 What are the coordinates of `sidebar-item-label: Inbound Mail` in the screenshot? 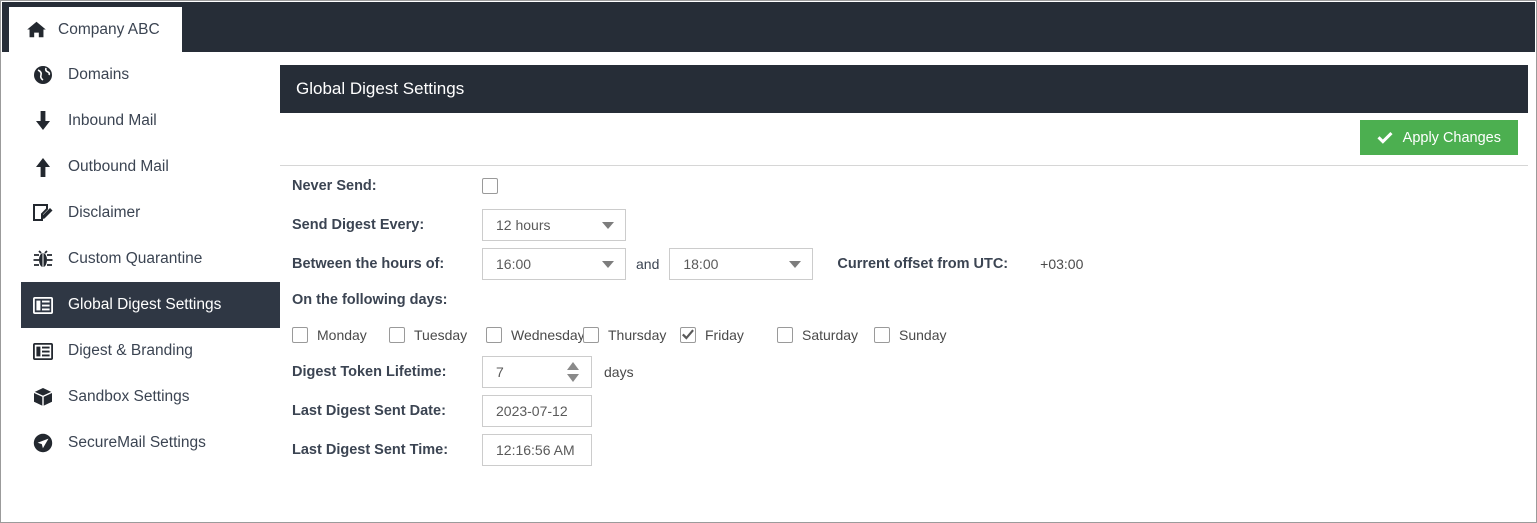 It's located at (112, 120).